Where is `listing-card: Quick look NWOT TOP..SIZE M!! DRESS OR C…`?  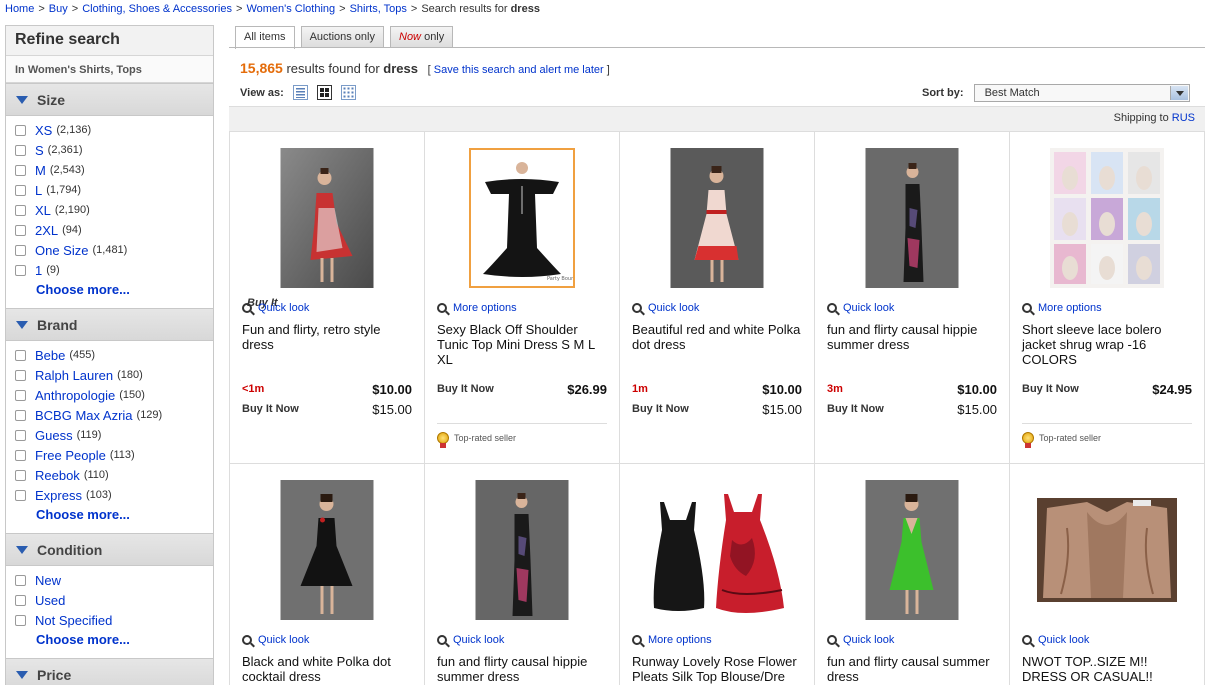
listing-card: Quick look NWOT TOP..SIZE M!! DRESS OR C… is located at coordinates (1107, 574).